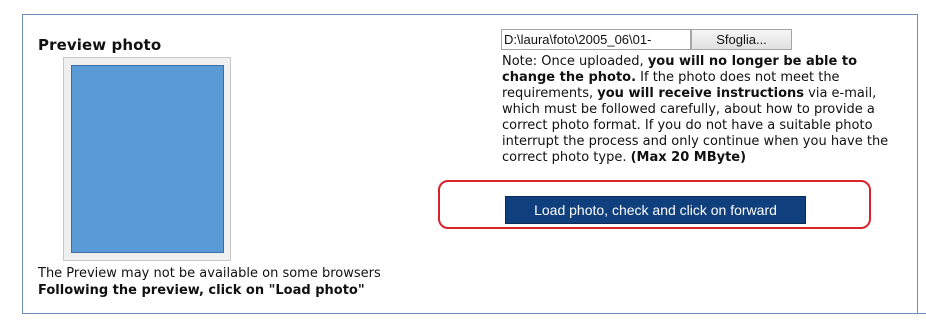  Describe the element at coordinates (596, 39) in the screenshot. I see `file-path-input: D:\laura\foto\2005_06\01-` at that location.